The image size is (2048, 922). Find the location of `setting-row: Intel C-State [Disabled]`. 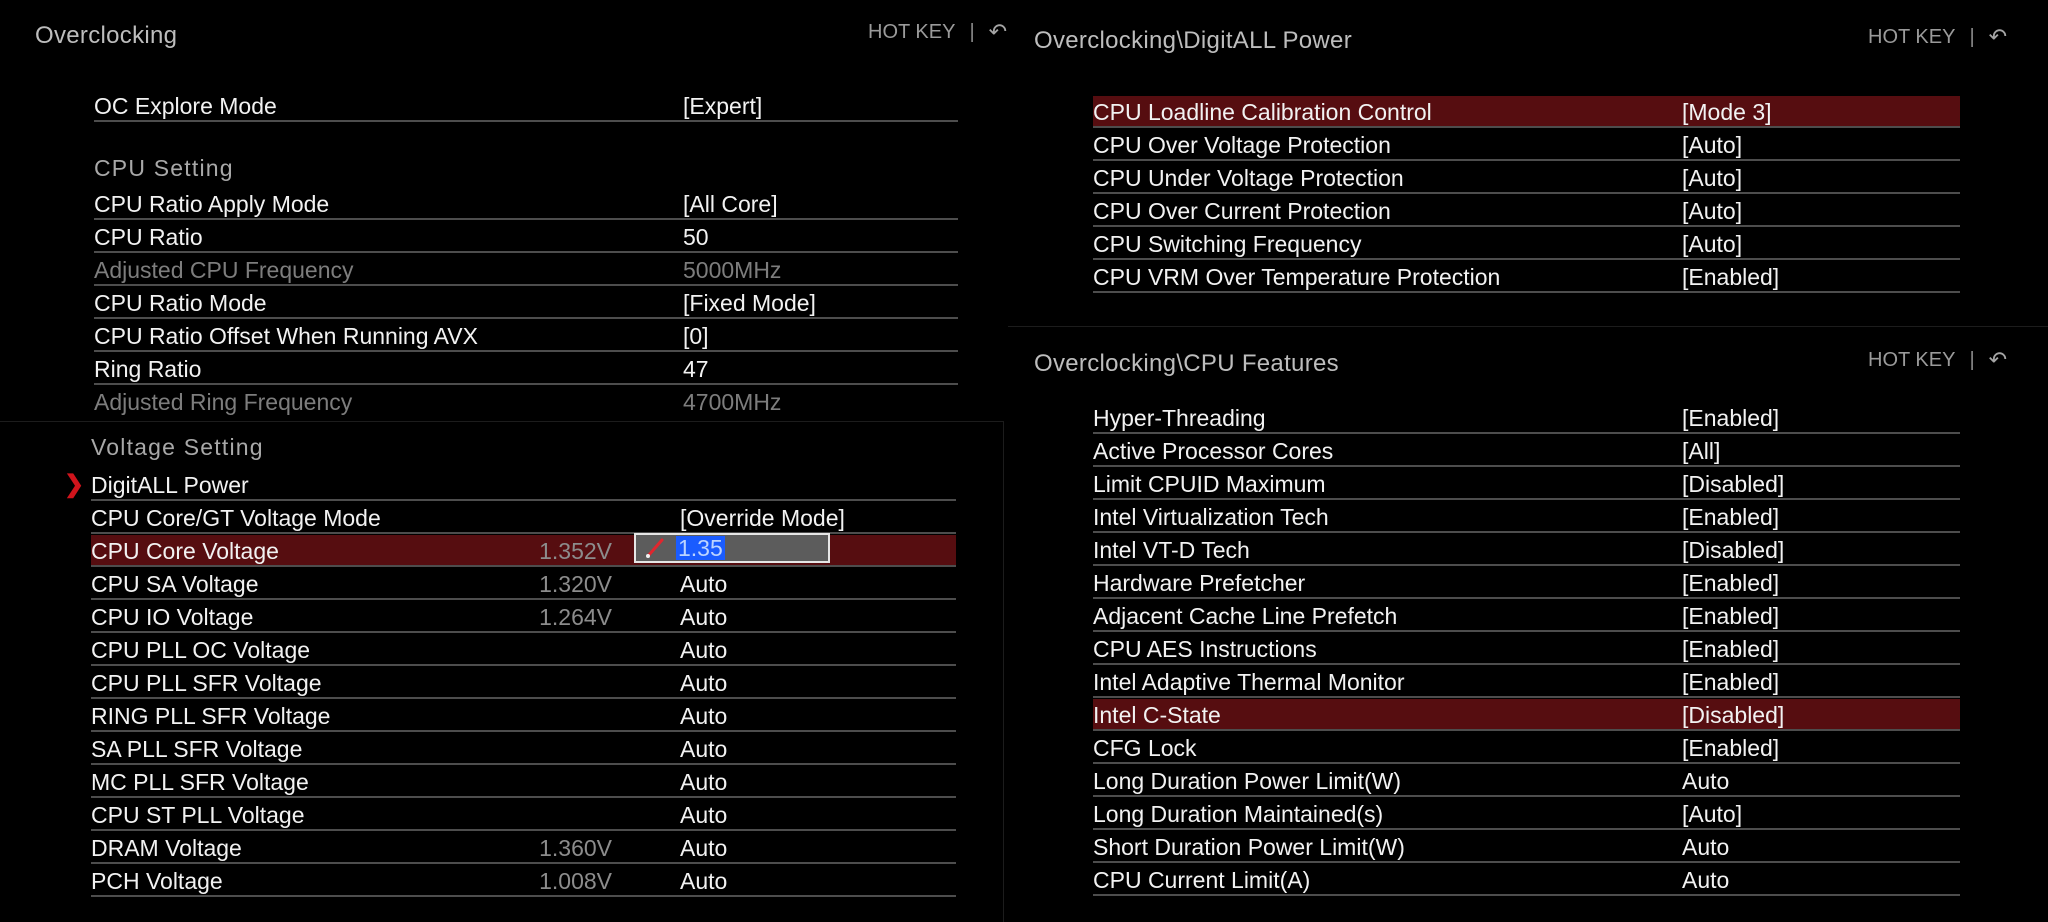

setting-row: Intel C-State [Disabled] is located at coordinates (1526, 715).